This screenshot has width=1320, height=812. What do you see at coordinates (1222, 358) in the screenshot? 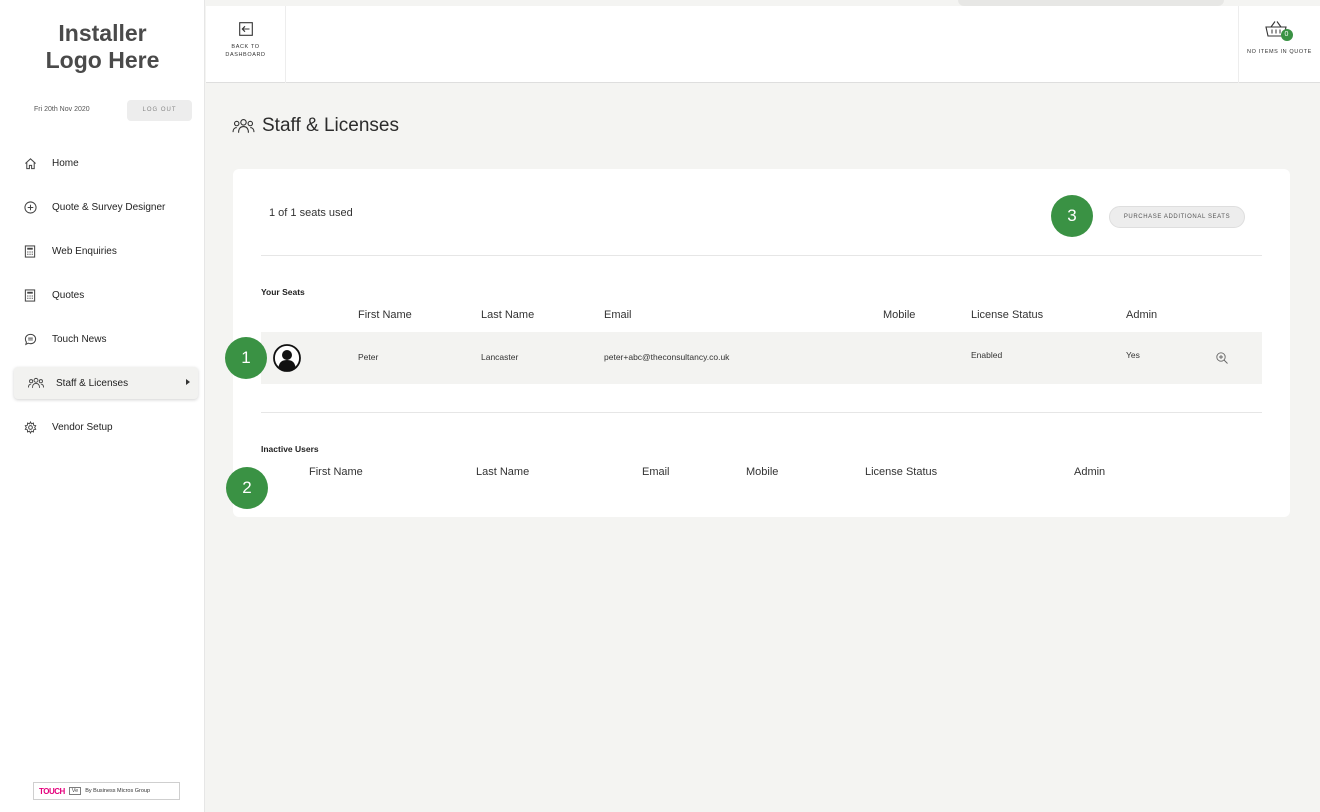
I see `zoom-in-icon` at bounding box center [1222, 358].